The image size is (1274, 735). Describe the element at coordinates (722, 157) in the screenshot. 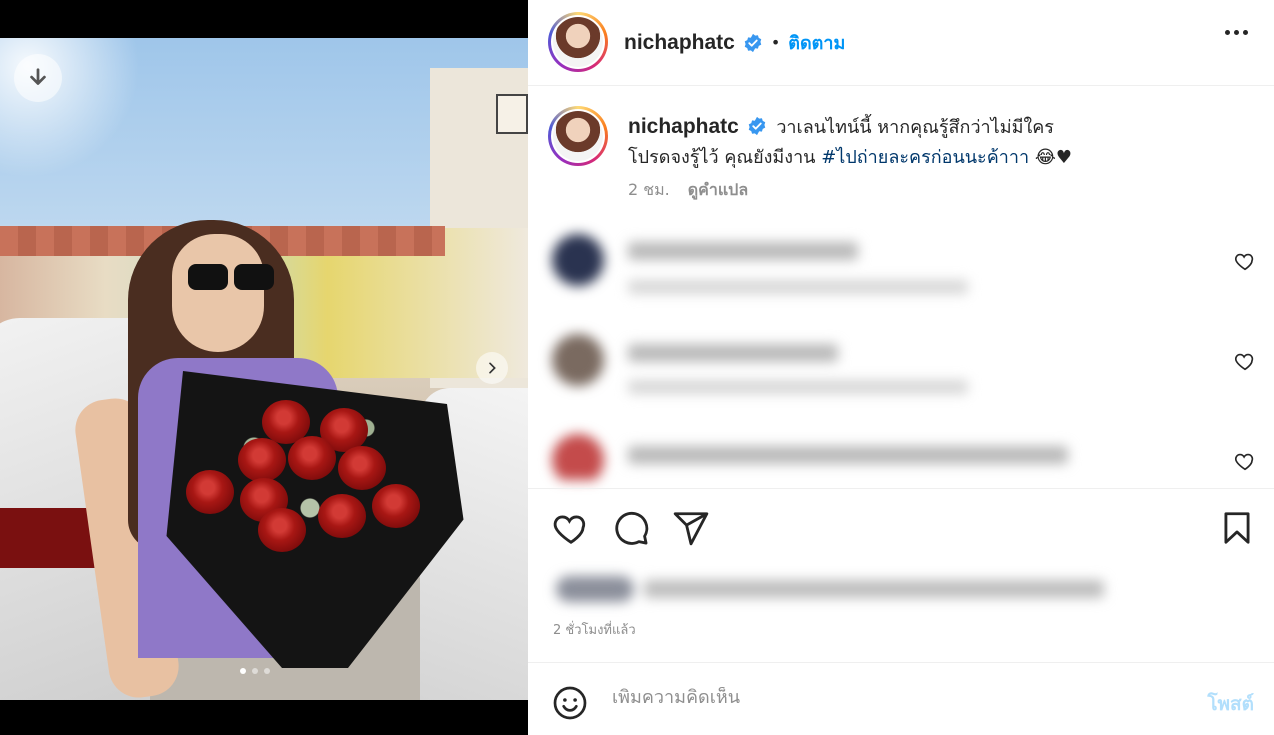

I see `caption-text-line2: โปรดจงรู้ไว้ คุณยังมีงาน` at that location.